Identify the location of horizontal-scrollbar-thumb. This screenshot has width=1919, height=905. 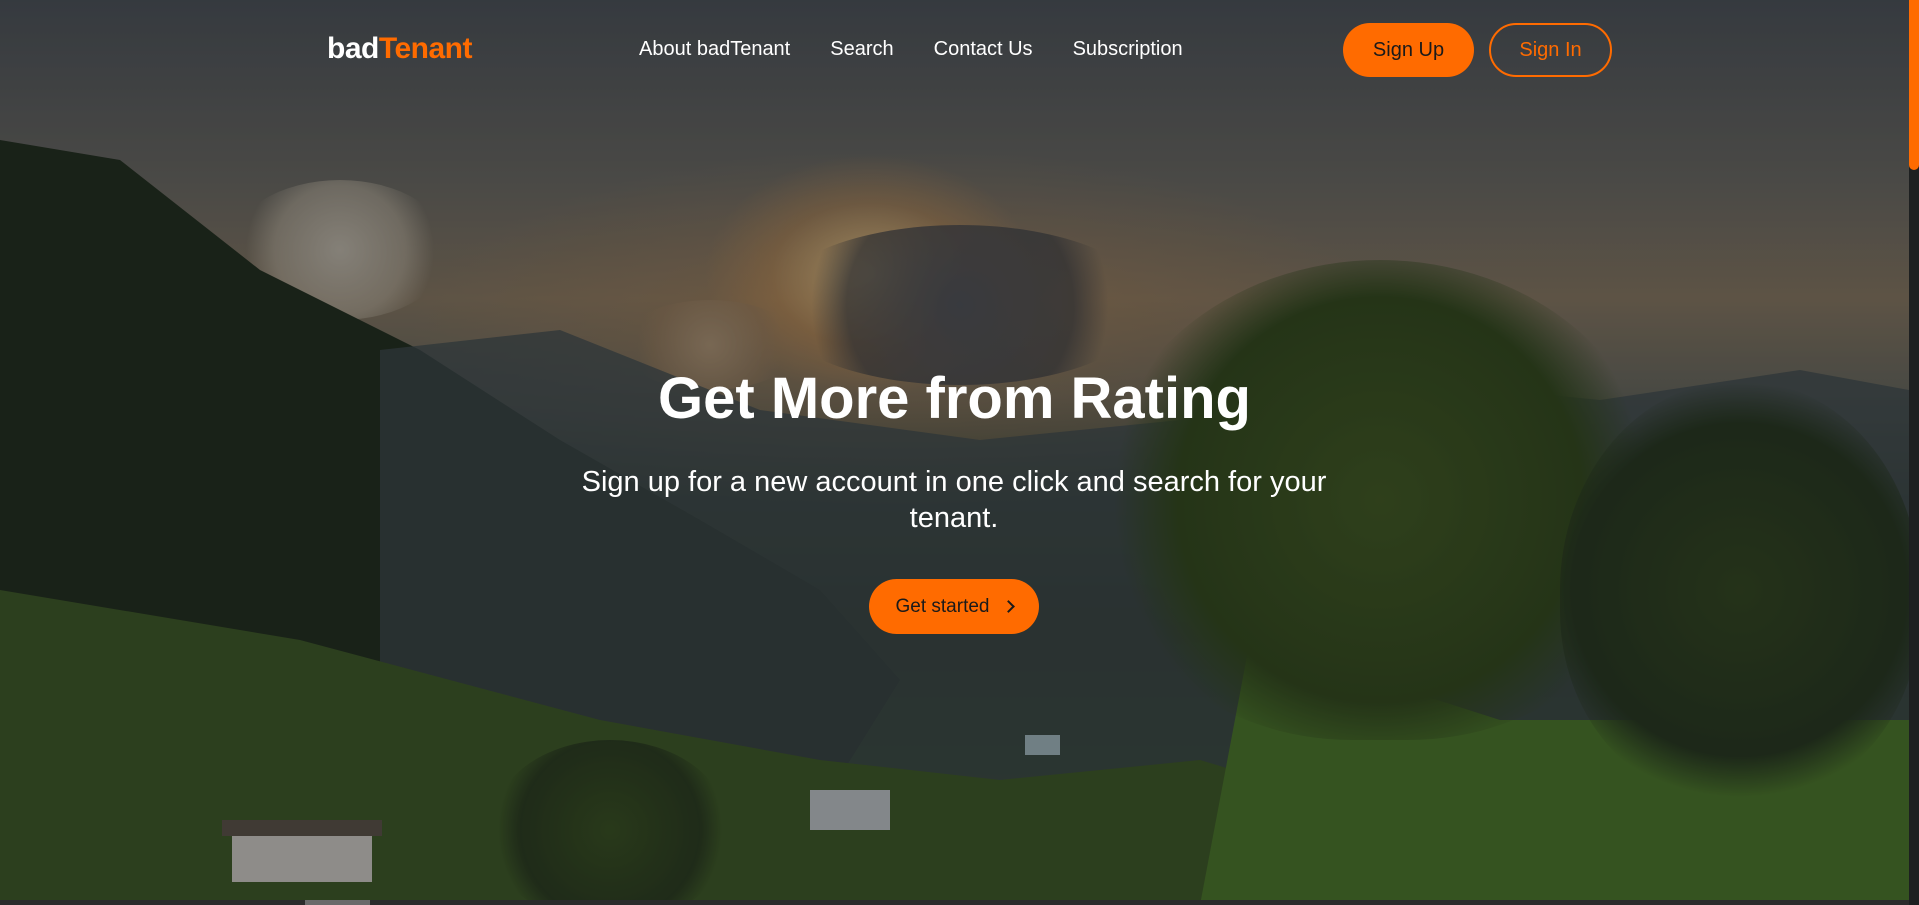
(337, 902).